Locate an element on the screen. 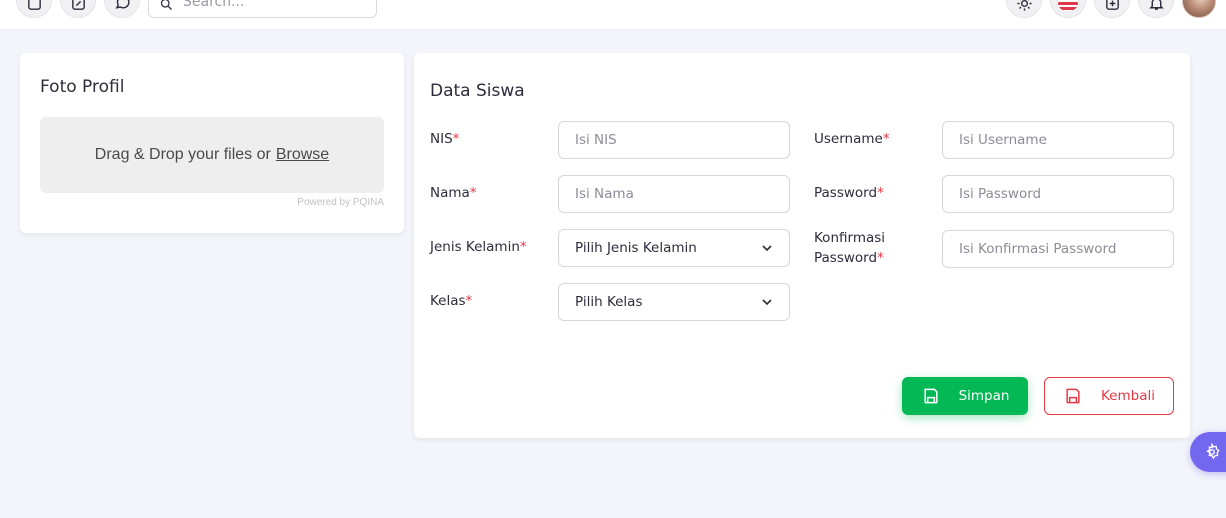  us-flag-icon is located at coordinates (1068, 5).